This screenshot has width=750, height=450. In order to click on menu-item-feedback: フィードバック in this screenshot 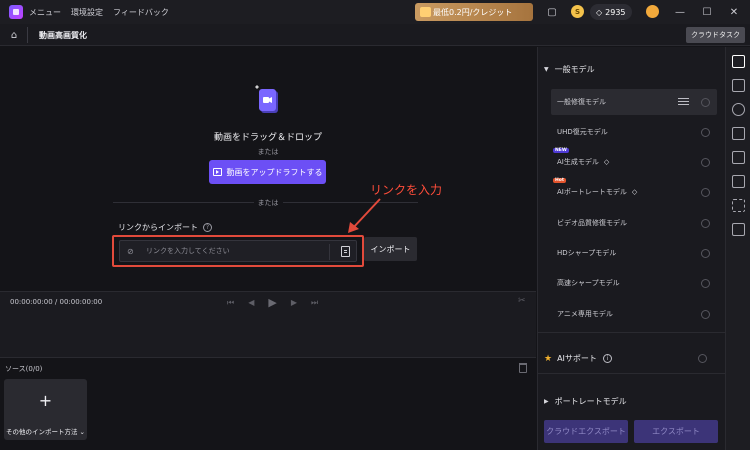, I will do `click(141, 12)`.